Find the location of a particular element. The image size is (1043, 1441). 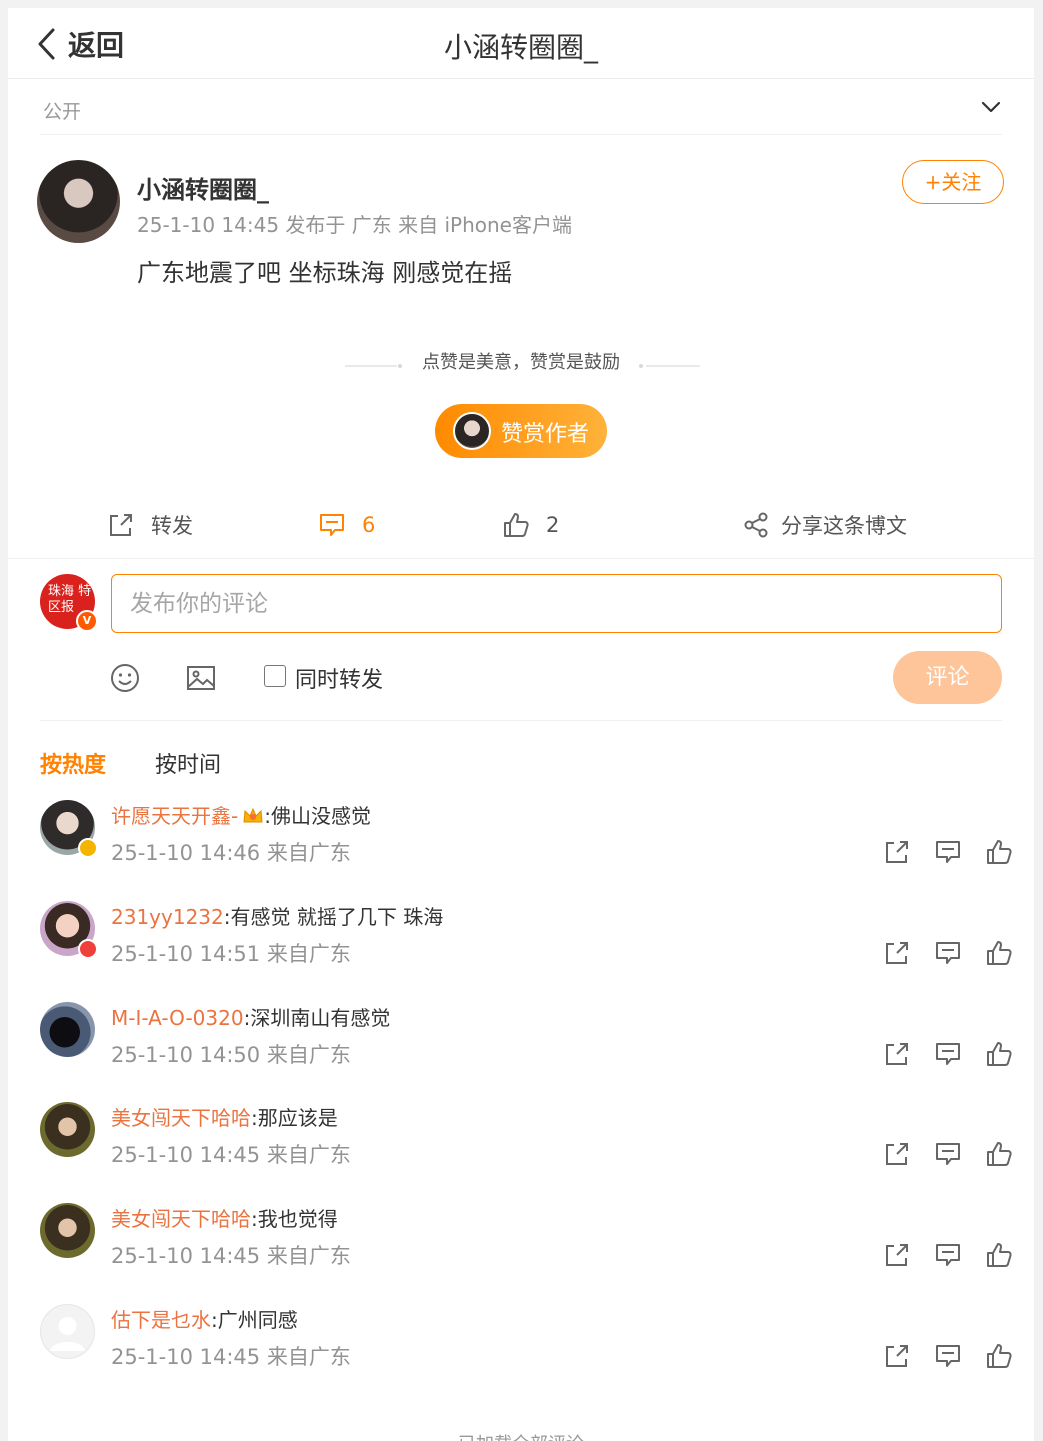

comment-button: 6 is located at coordinates (346, 525).